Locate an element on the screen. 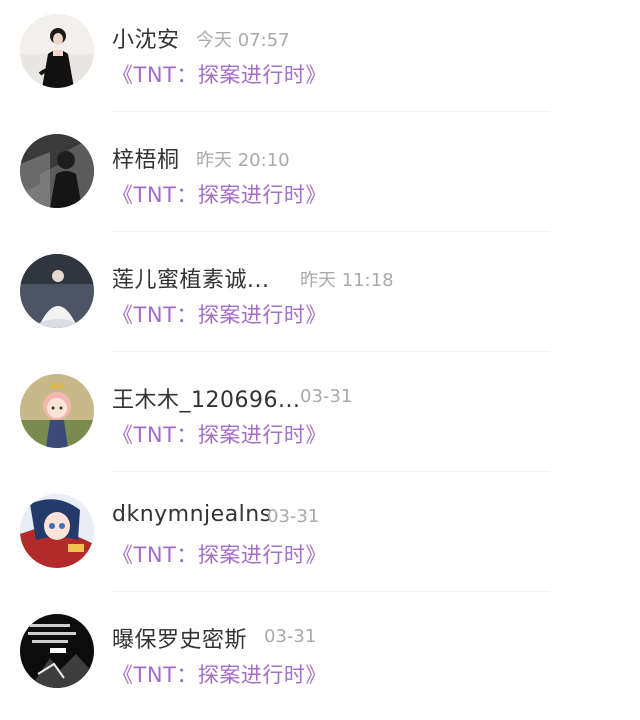  white-dress-avatar is located at coordinates (57, 291).